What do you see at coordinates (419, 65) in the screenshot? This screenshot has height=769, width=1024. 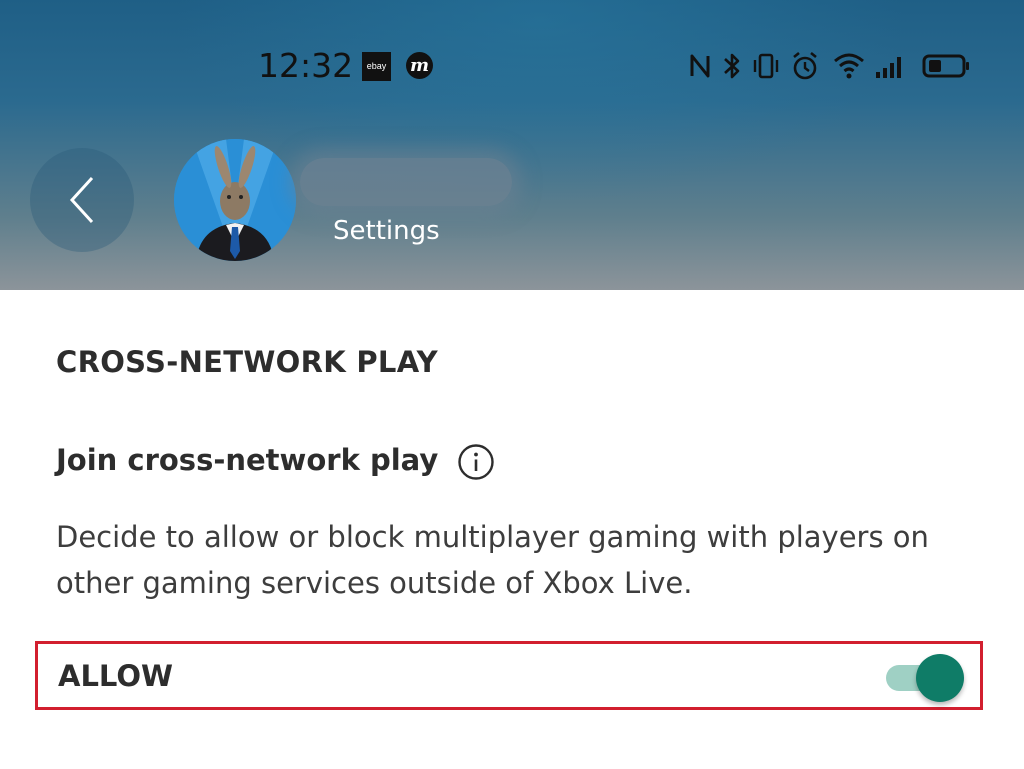 I see `messenger-notification-icon: m` at bounding box center [419, 65].